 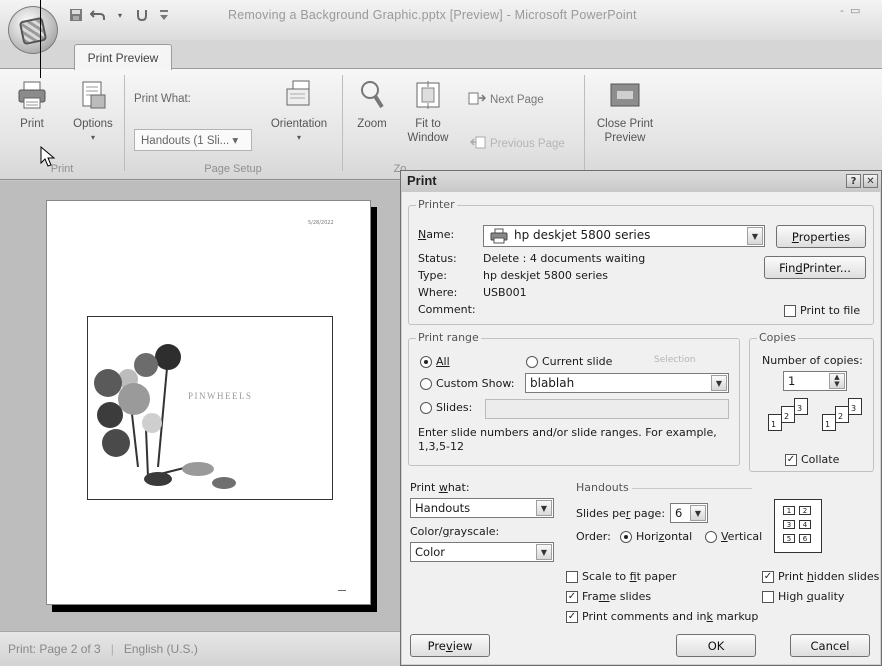 What do you see at coordinates (821, 236) in the screenshot?
I see `properties-button: Properties` at bounding box center [821, 236].